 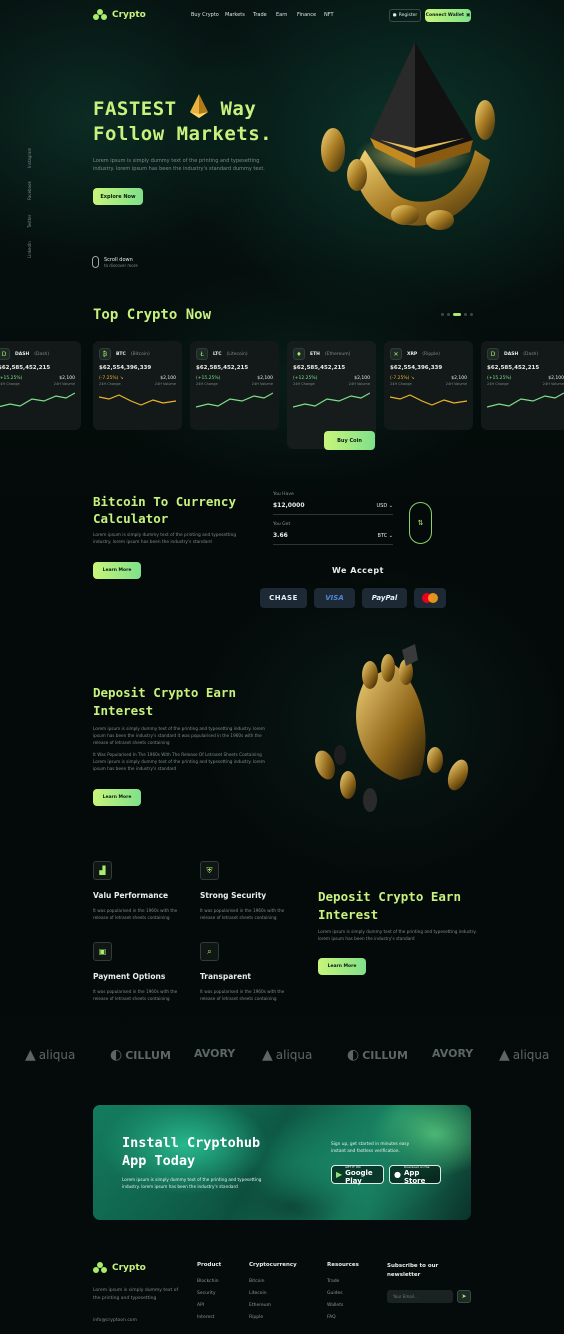 I want to click on you-have-field: You Have $12,0000 USD ⌄, so click(x=333, y=503).